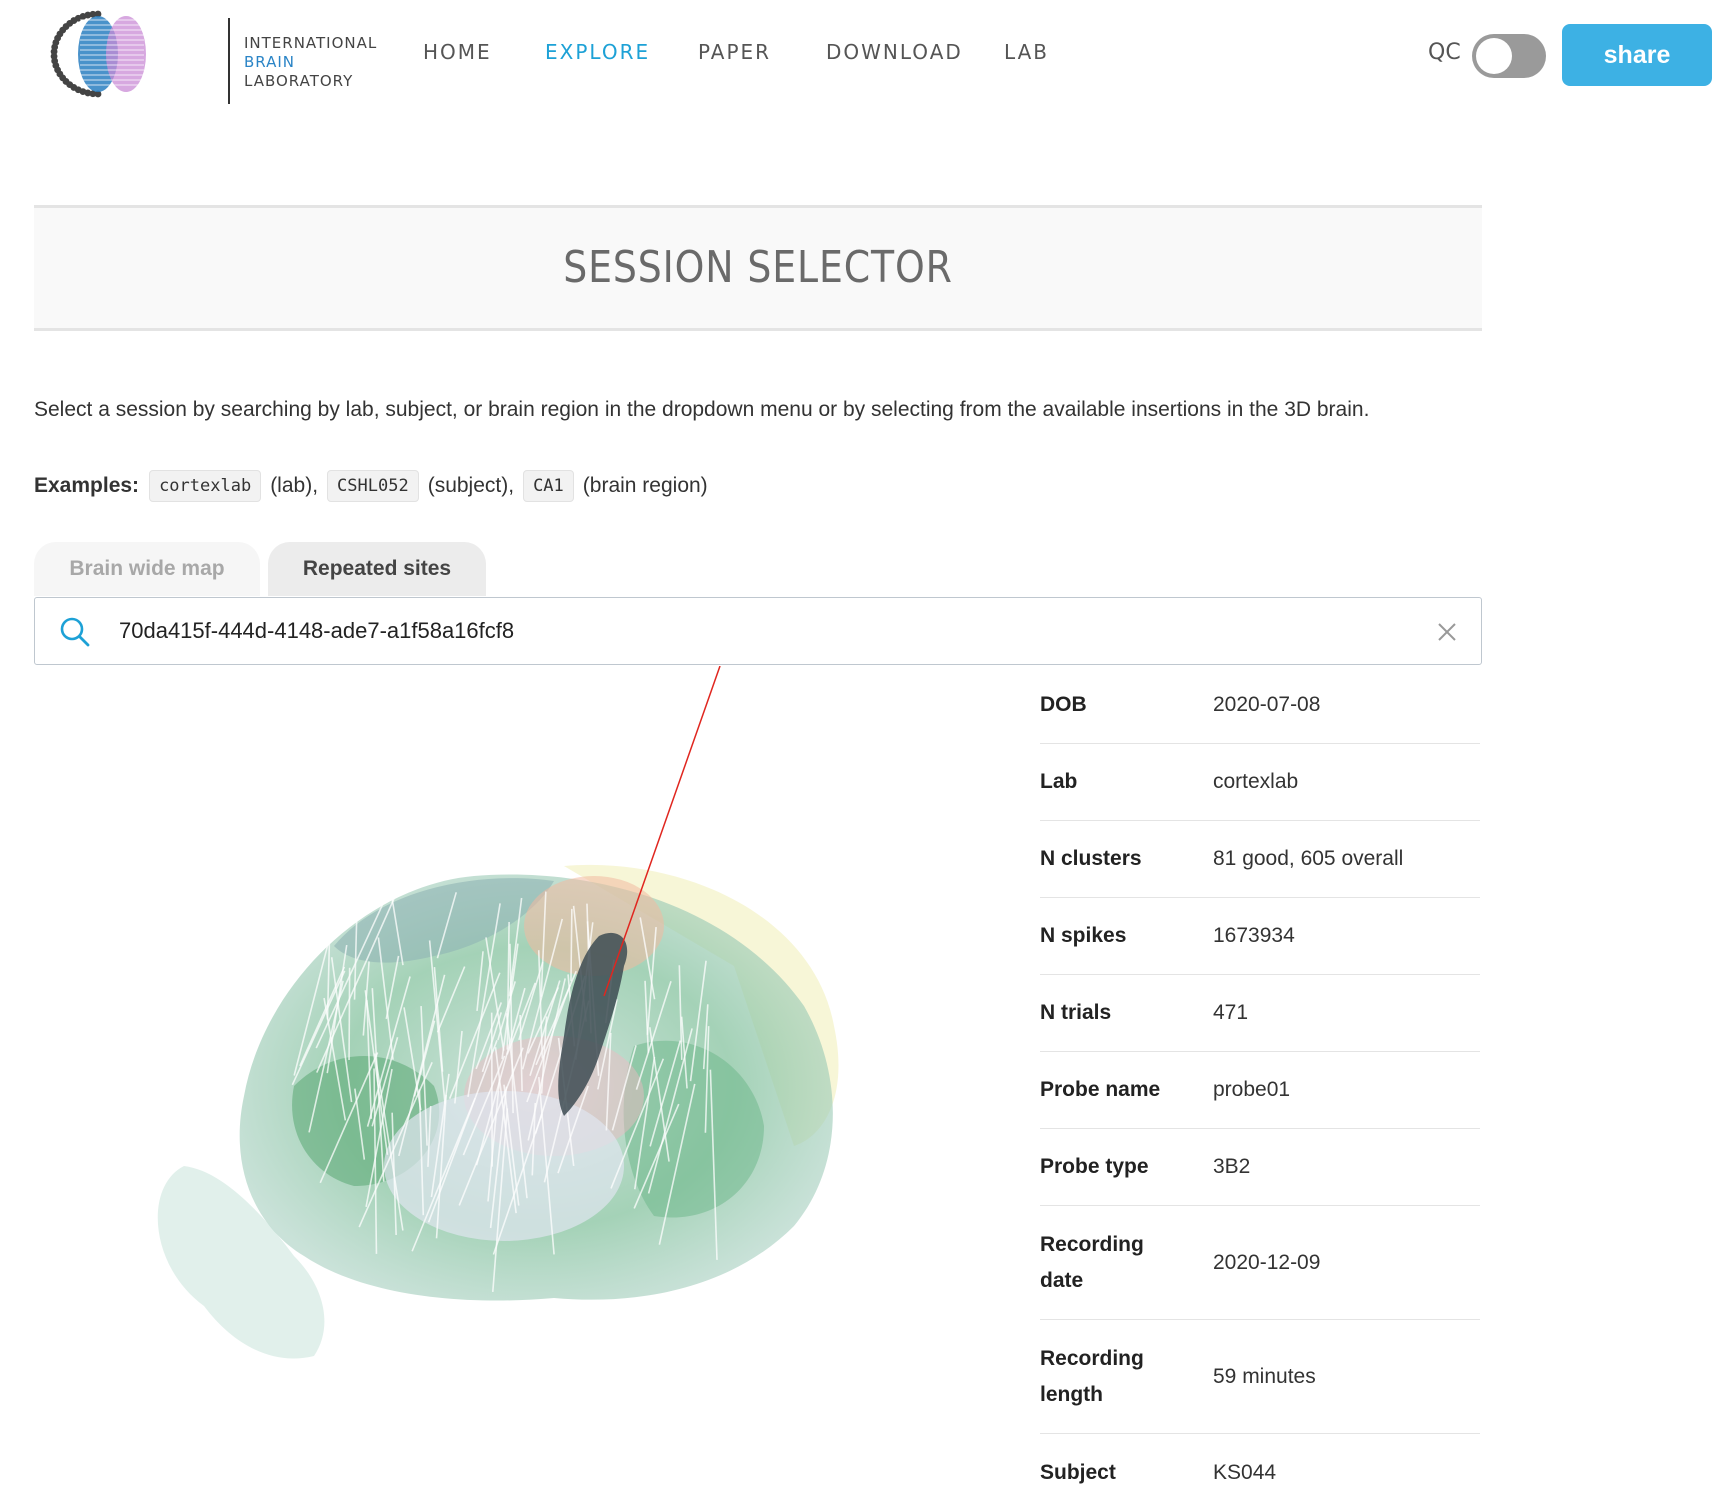  Describe the element at coordinates (229, 61) in the screenshot. I see `logo-divider` at that location.